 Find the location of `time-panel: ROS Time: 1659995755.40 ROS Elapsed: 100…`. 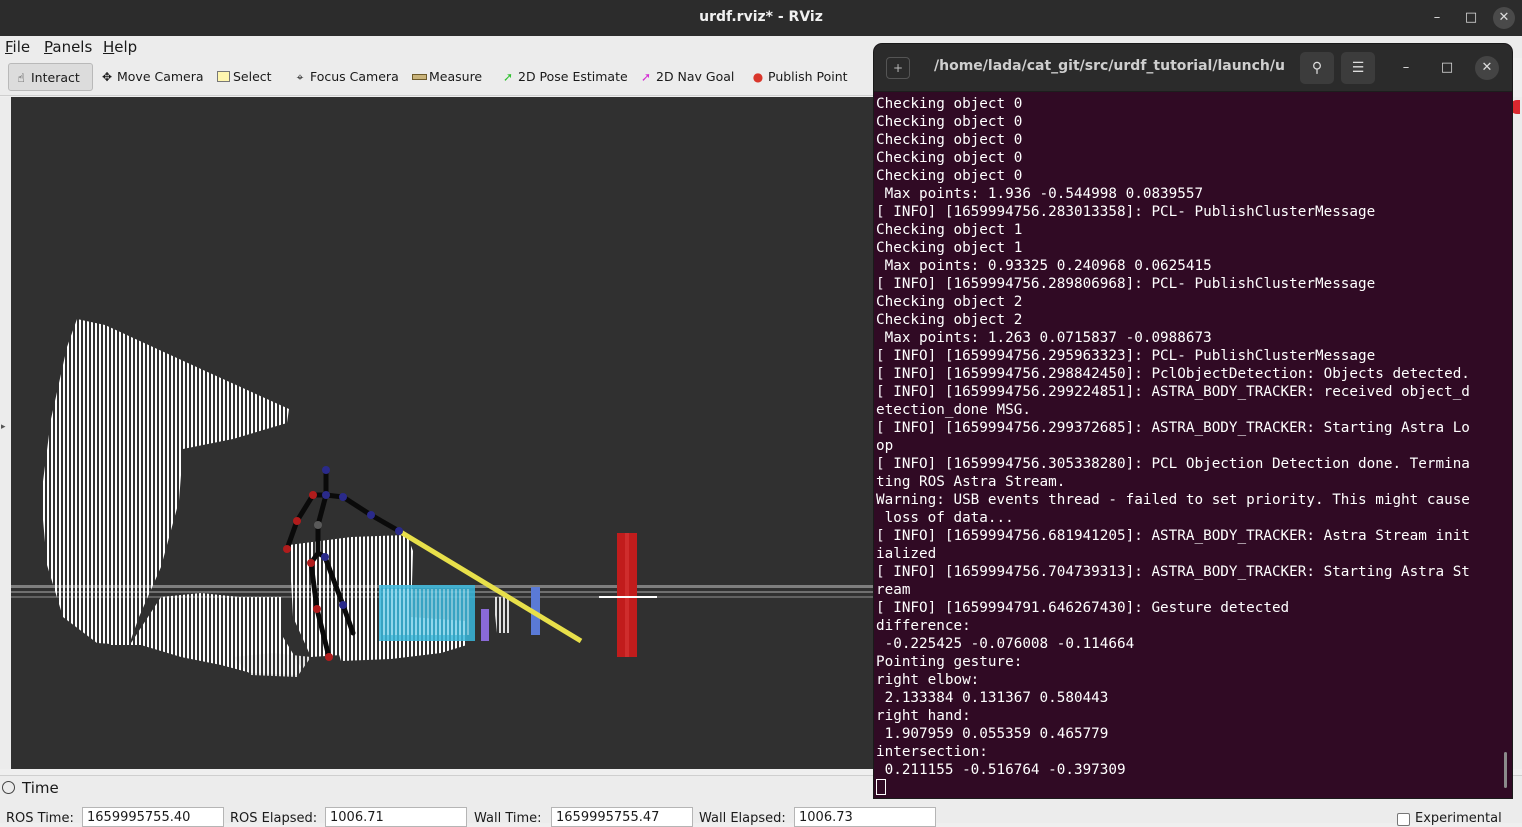

time-panel: ROS Time: 1659995755.40 ROS Elapsed: 100… is located at coordinates (761, 812).